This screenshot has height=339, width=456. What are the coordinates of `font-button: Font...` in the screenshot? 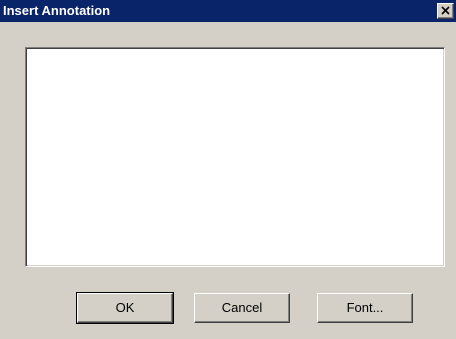 It's located at (365, 308).